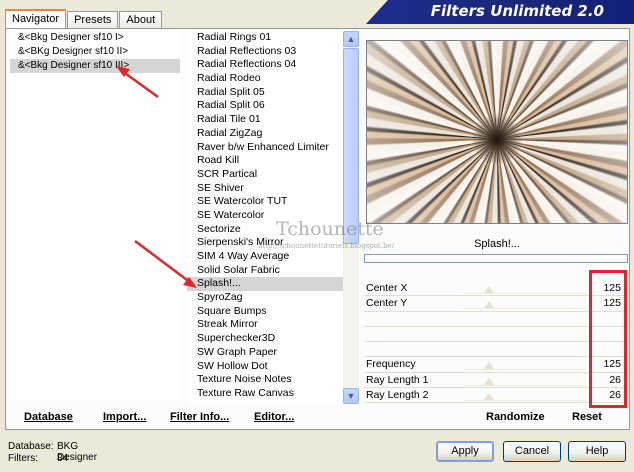 The image size is (634, 472). Describe the element at coordinates (597, 451) in the screenshot. I see `help-button: Help` at that location.